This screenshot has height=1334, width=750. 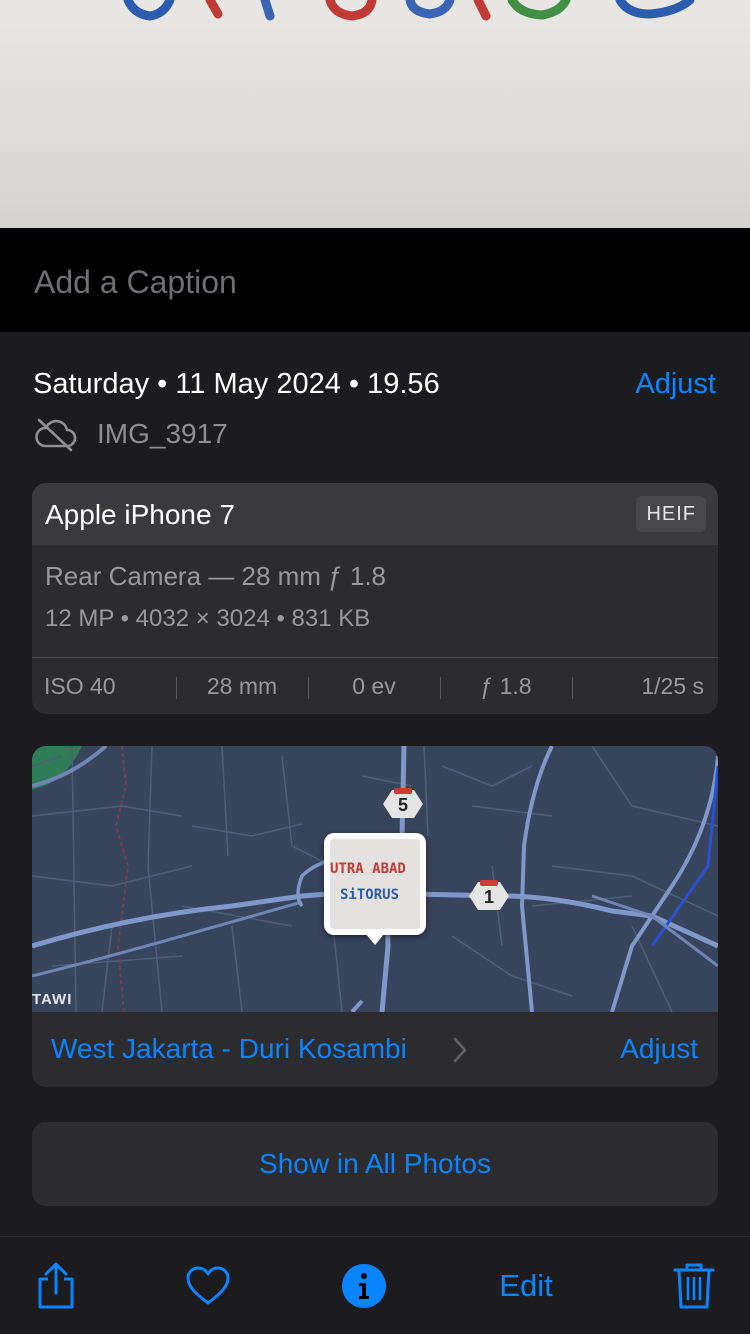 I want to click on heart-icon, so click(x=208, y=1285).